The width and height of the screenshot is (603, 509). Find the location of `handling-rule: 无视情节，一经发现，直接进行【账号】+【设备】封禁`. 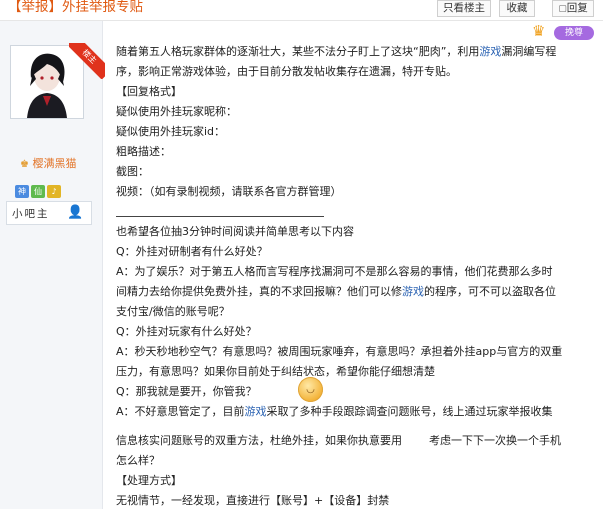

handling-rule: 无视情节，一经发现，直接进行【账号】+【设备】封禁 is located at coordinates (253, 500).